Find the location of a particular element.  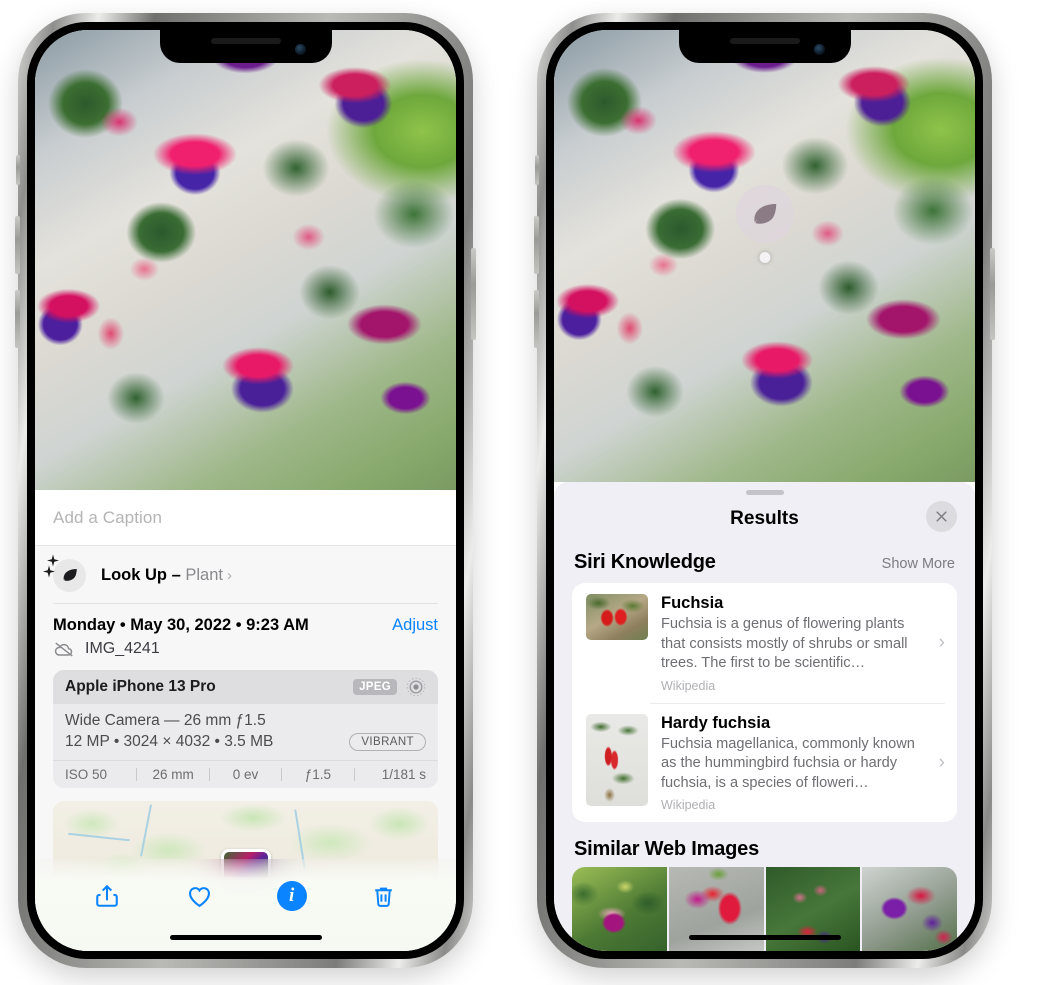

exif-focal: 26 mm is located at coordinates (173, 774).